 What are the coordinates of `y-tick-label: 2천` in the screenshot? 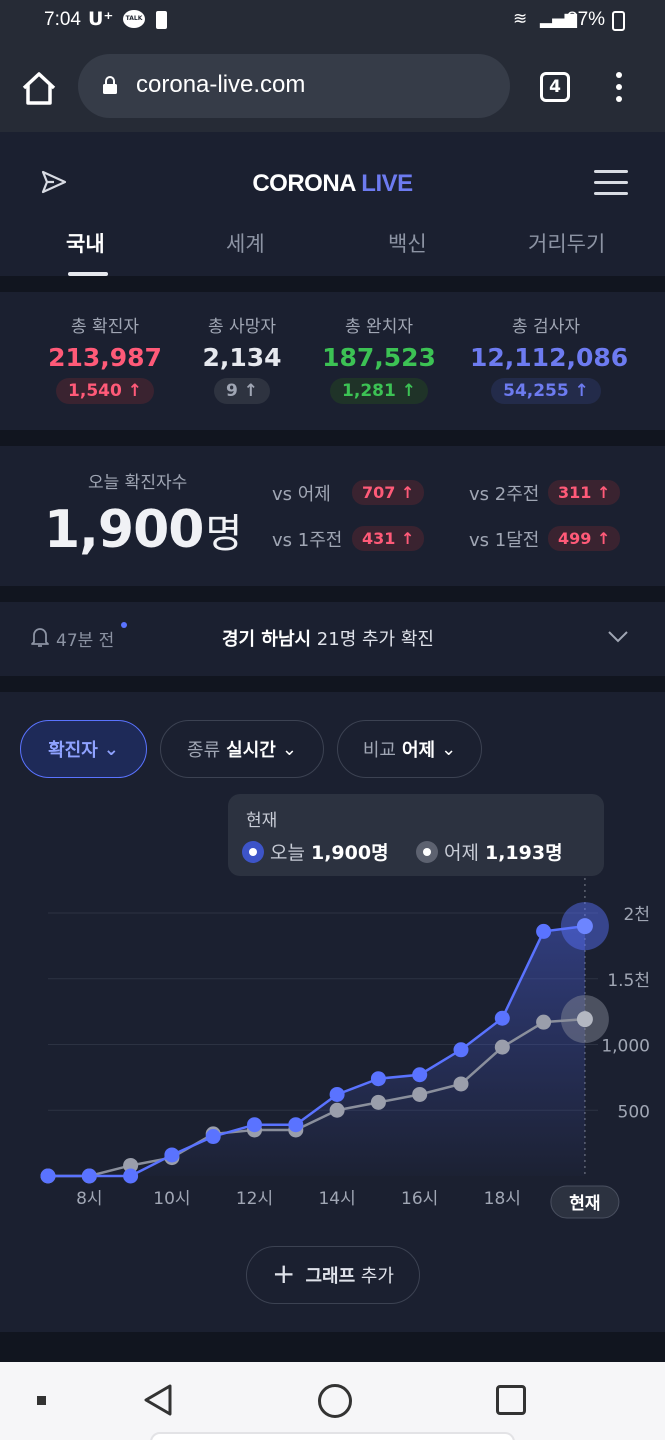 It's located at (637, 915).